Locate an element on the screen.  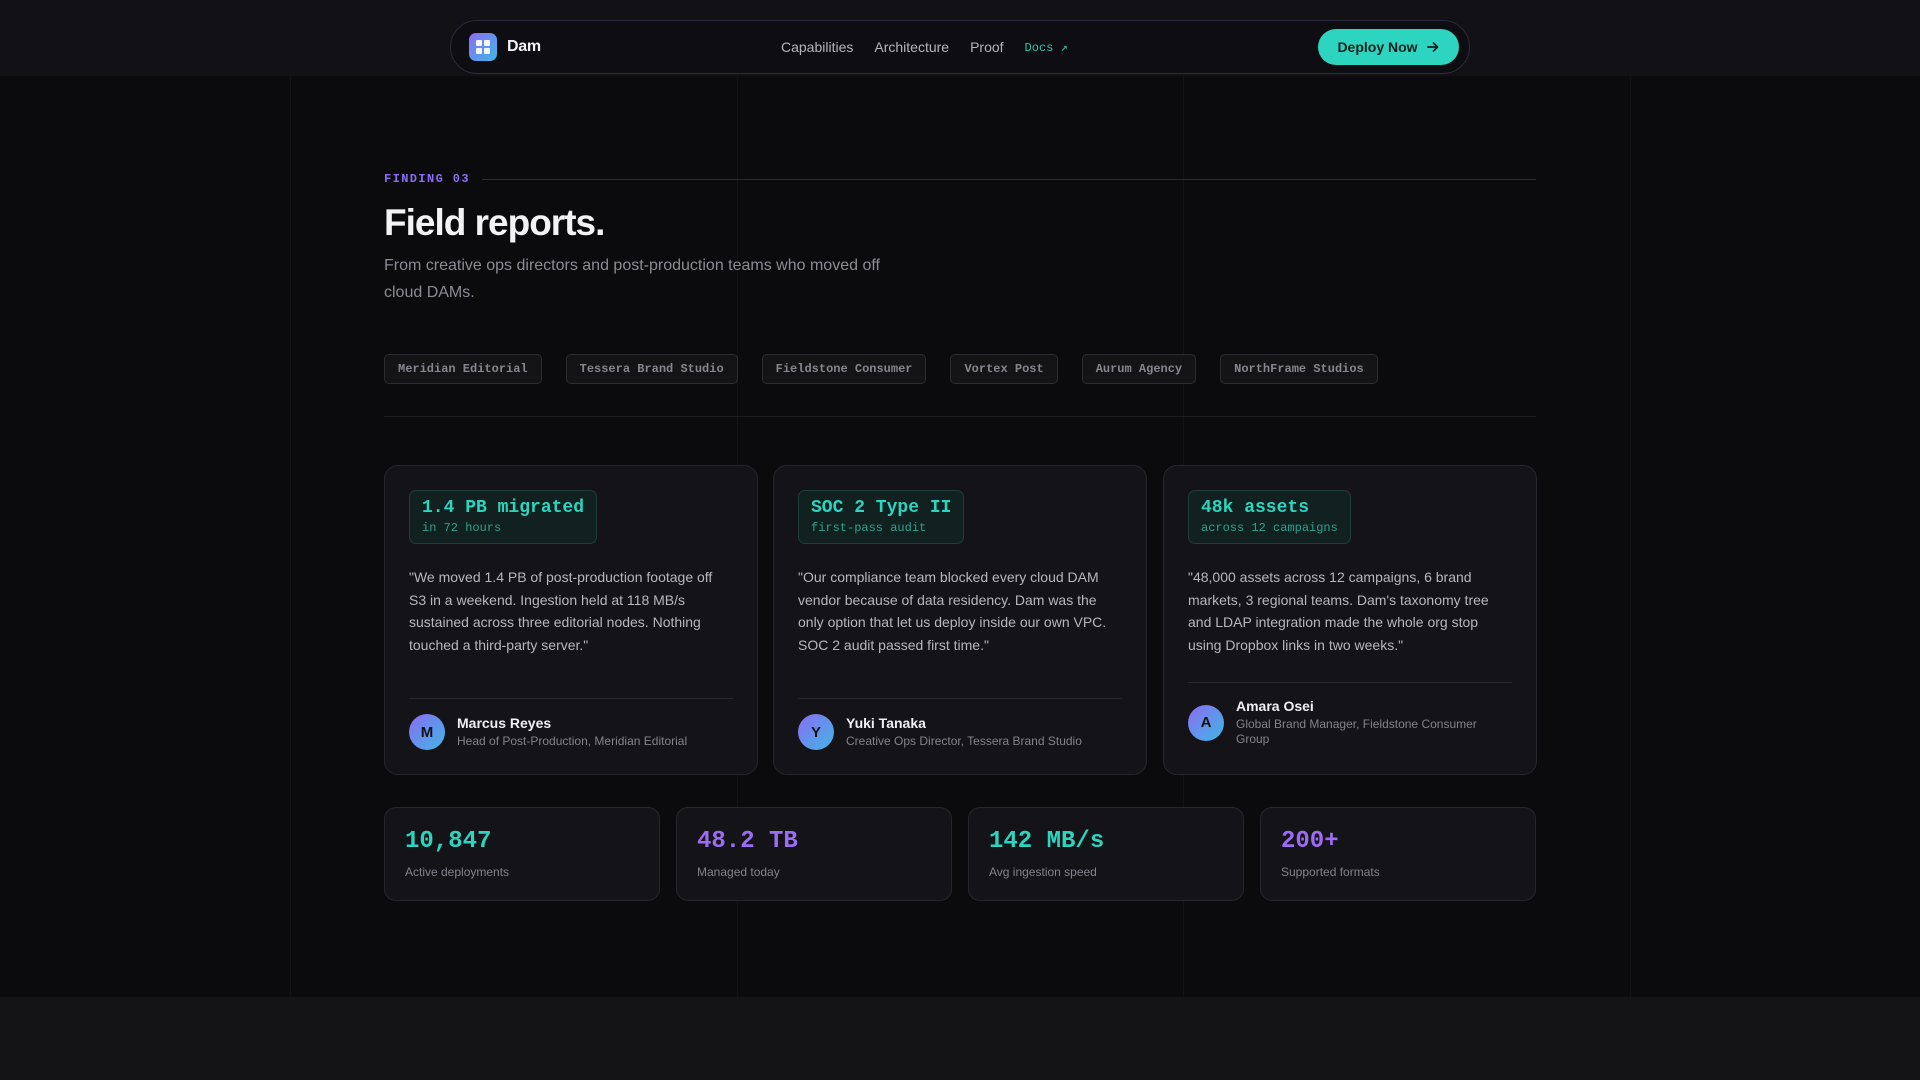
stat-label: Supported formats is located at coordinates (1330, 872).